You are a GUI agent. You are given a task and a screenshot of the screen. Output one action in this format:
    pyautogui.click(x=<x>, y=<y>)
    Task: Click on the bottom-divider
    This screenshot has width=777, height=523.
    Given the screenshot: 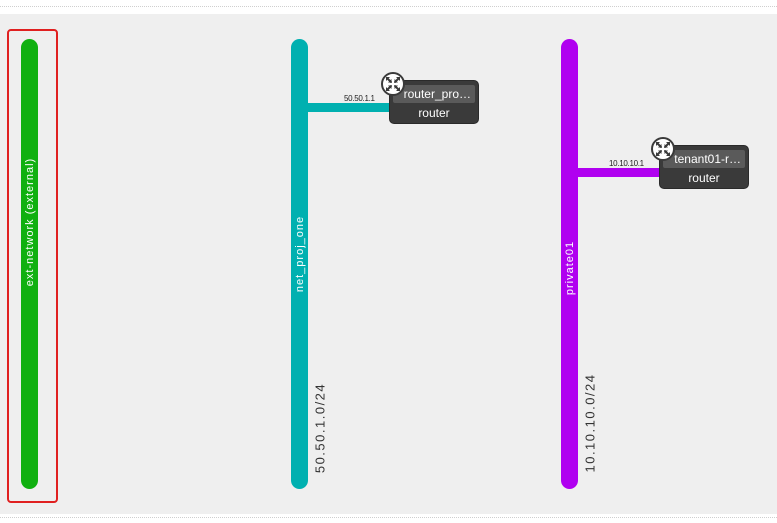 What is the action you would take?
    pyautogui.click(x=388, y=517)
    